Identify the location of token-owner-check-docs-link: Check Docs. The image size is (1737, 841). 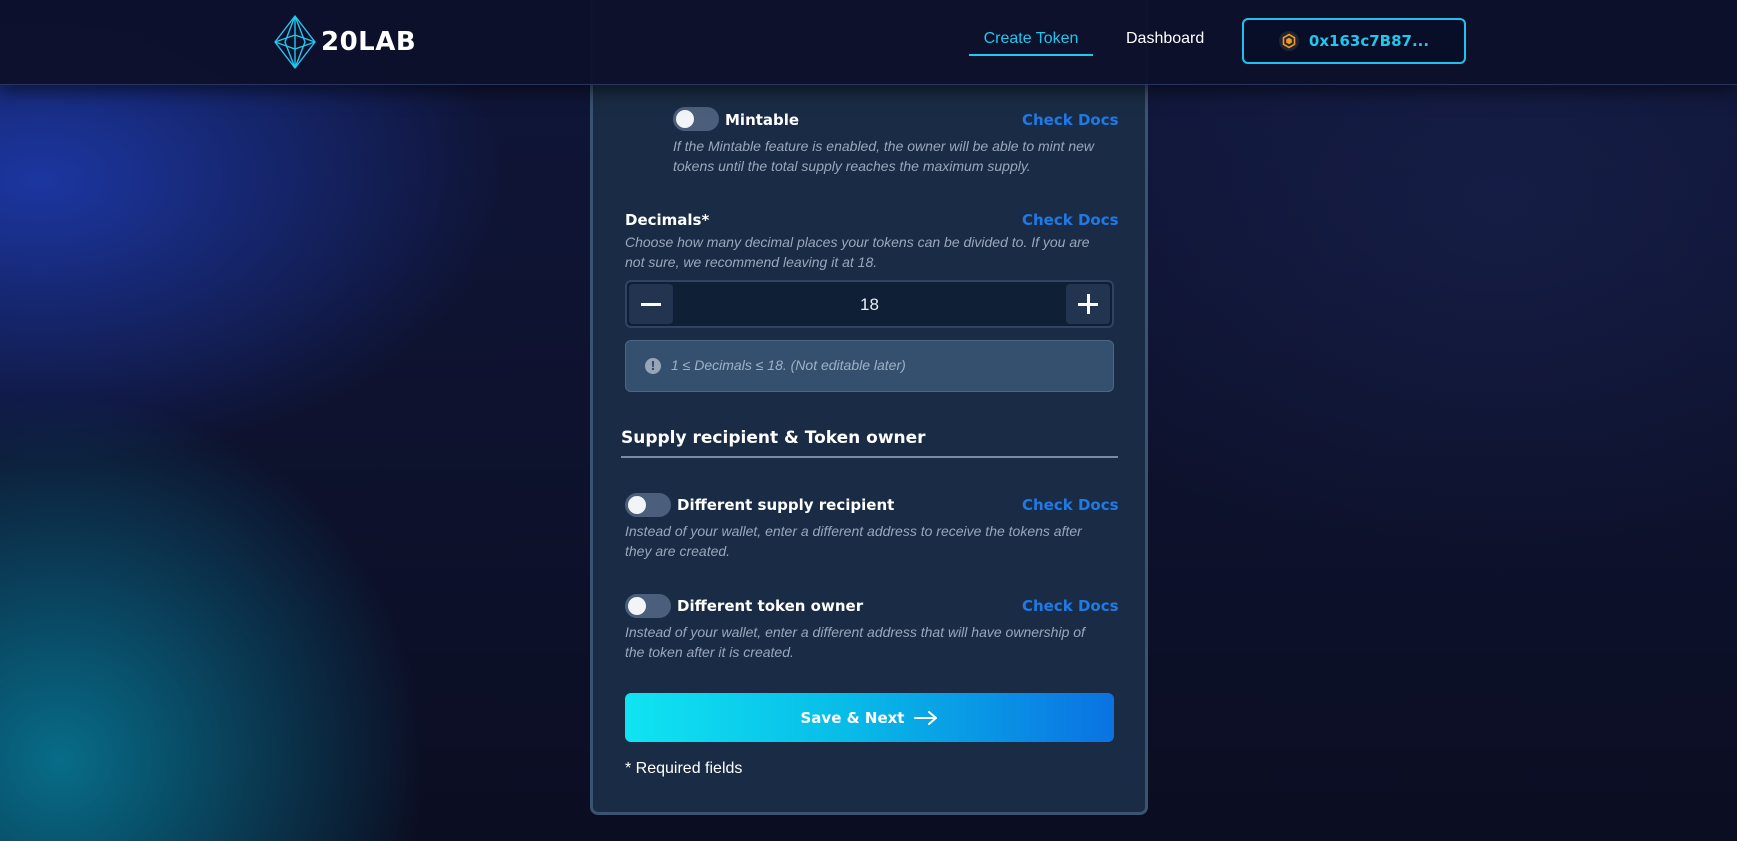
(1070, 606).